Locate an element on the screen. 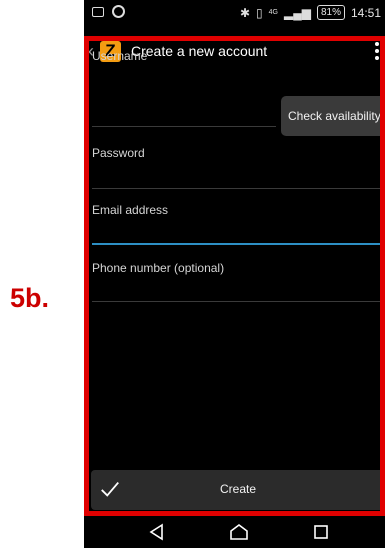 This screenshot has height=548, width=385. screenshot-icon is located at coordinates (98, 11).